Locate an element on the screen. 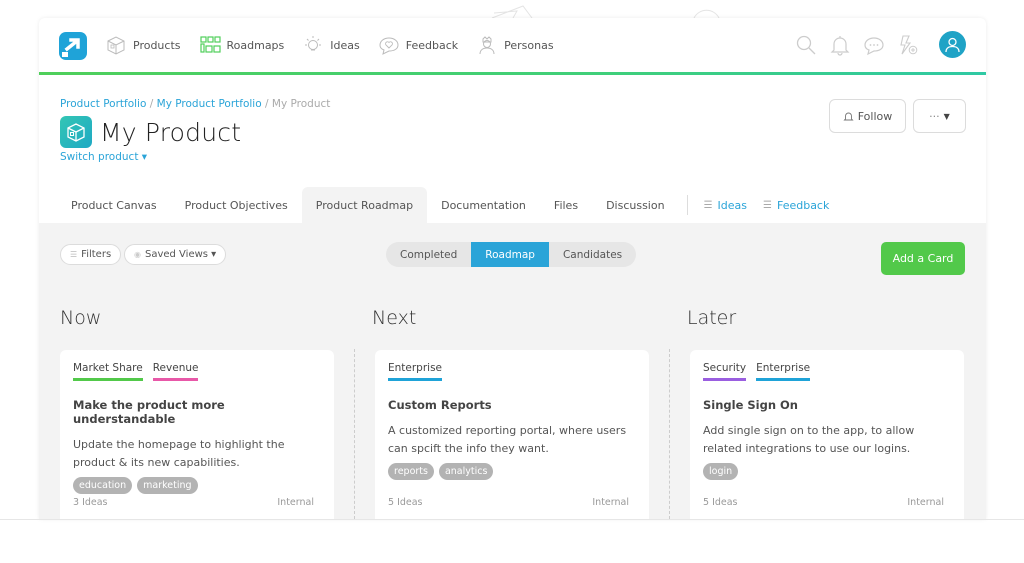 The height and width of the screenshot is (563, 1024). quick-add-icon is located at coordinates (908, 45).